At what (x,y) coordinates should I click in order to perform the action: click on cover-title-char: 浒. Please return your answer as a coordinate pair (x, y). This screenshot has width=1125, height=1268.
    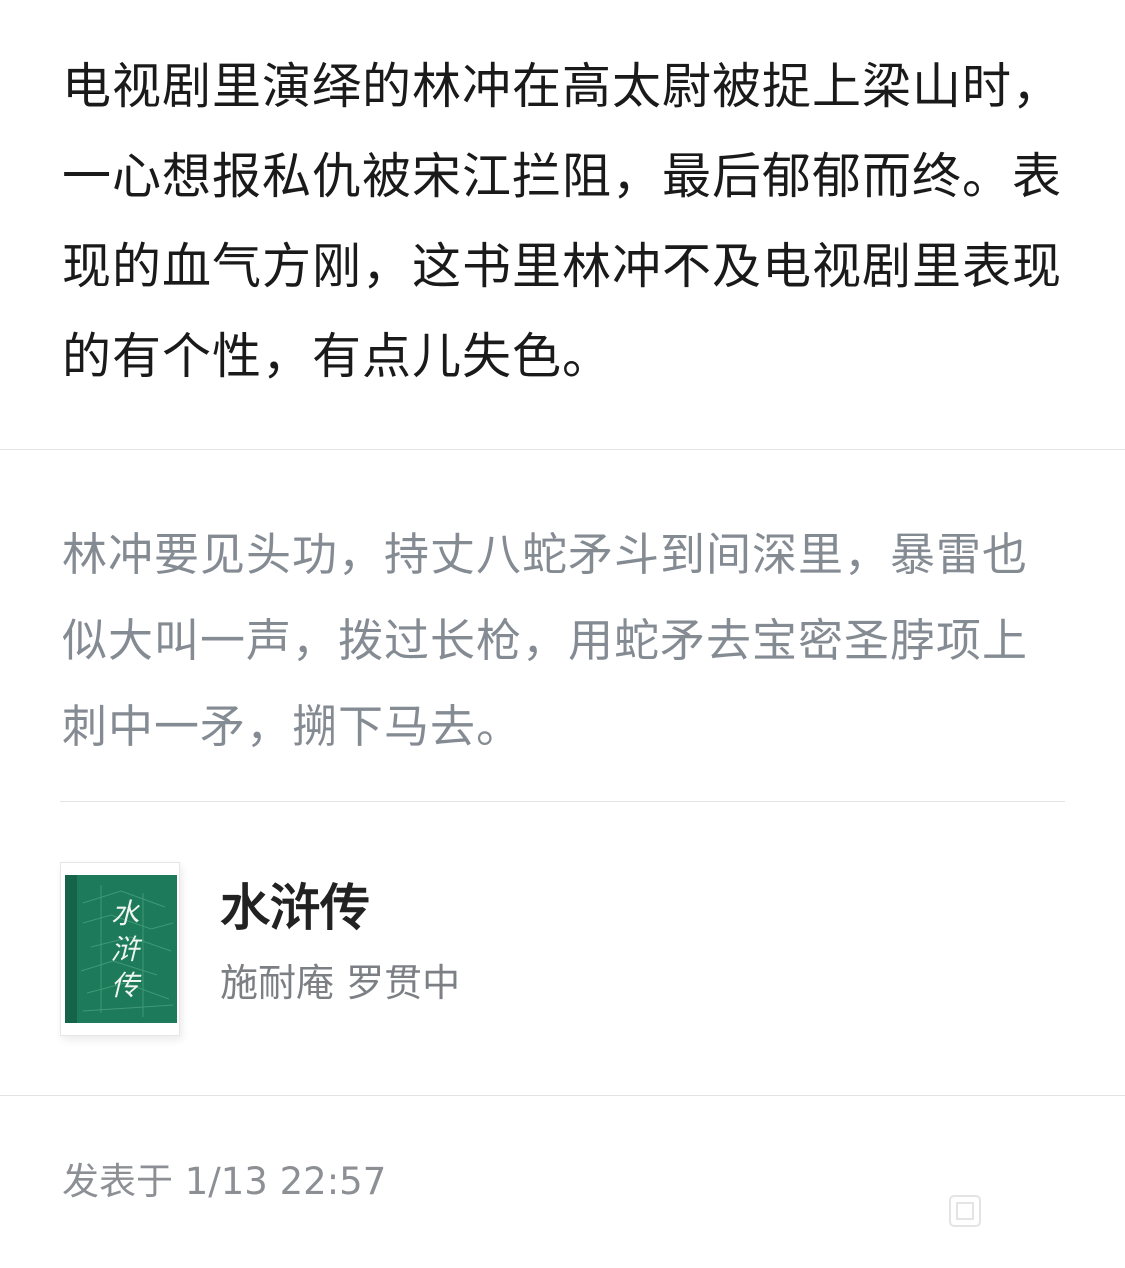
    Looking at the image, I should click on (127, 949).